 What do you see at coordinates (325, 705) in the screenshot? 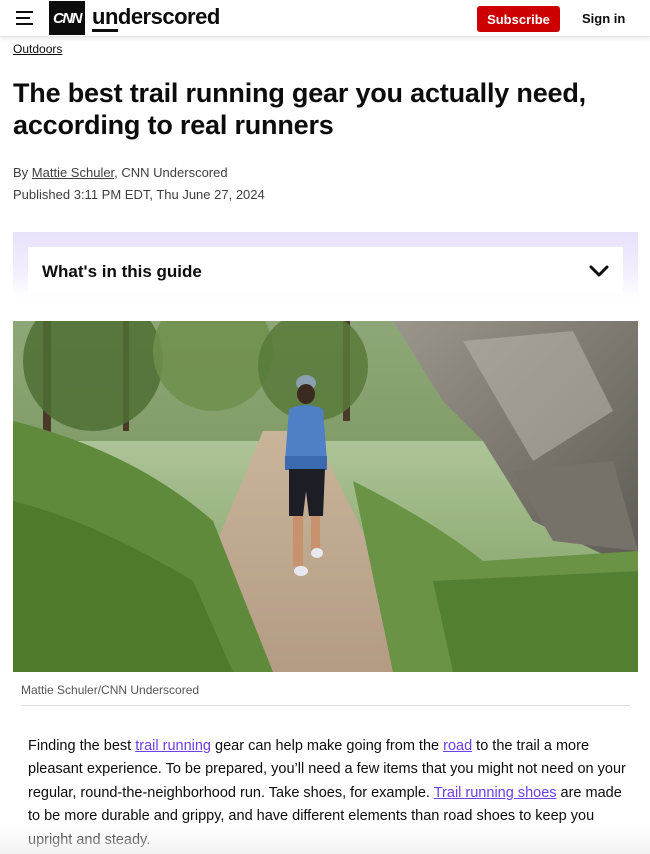
I see `caption-divider` at bounding box center [325, 705].